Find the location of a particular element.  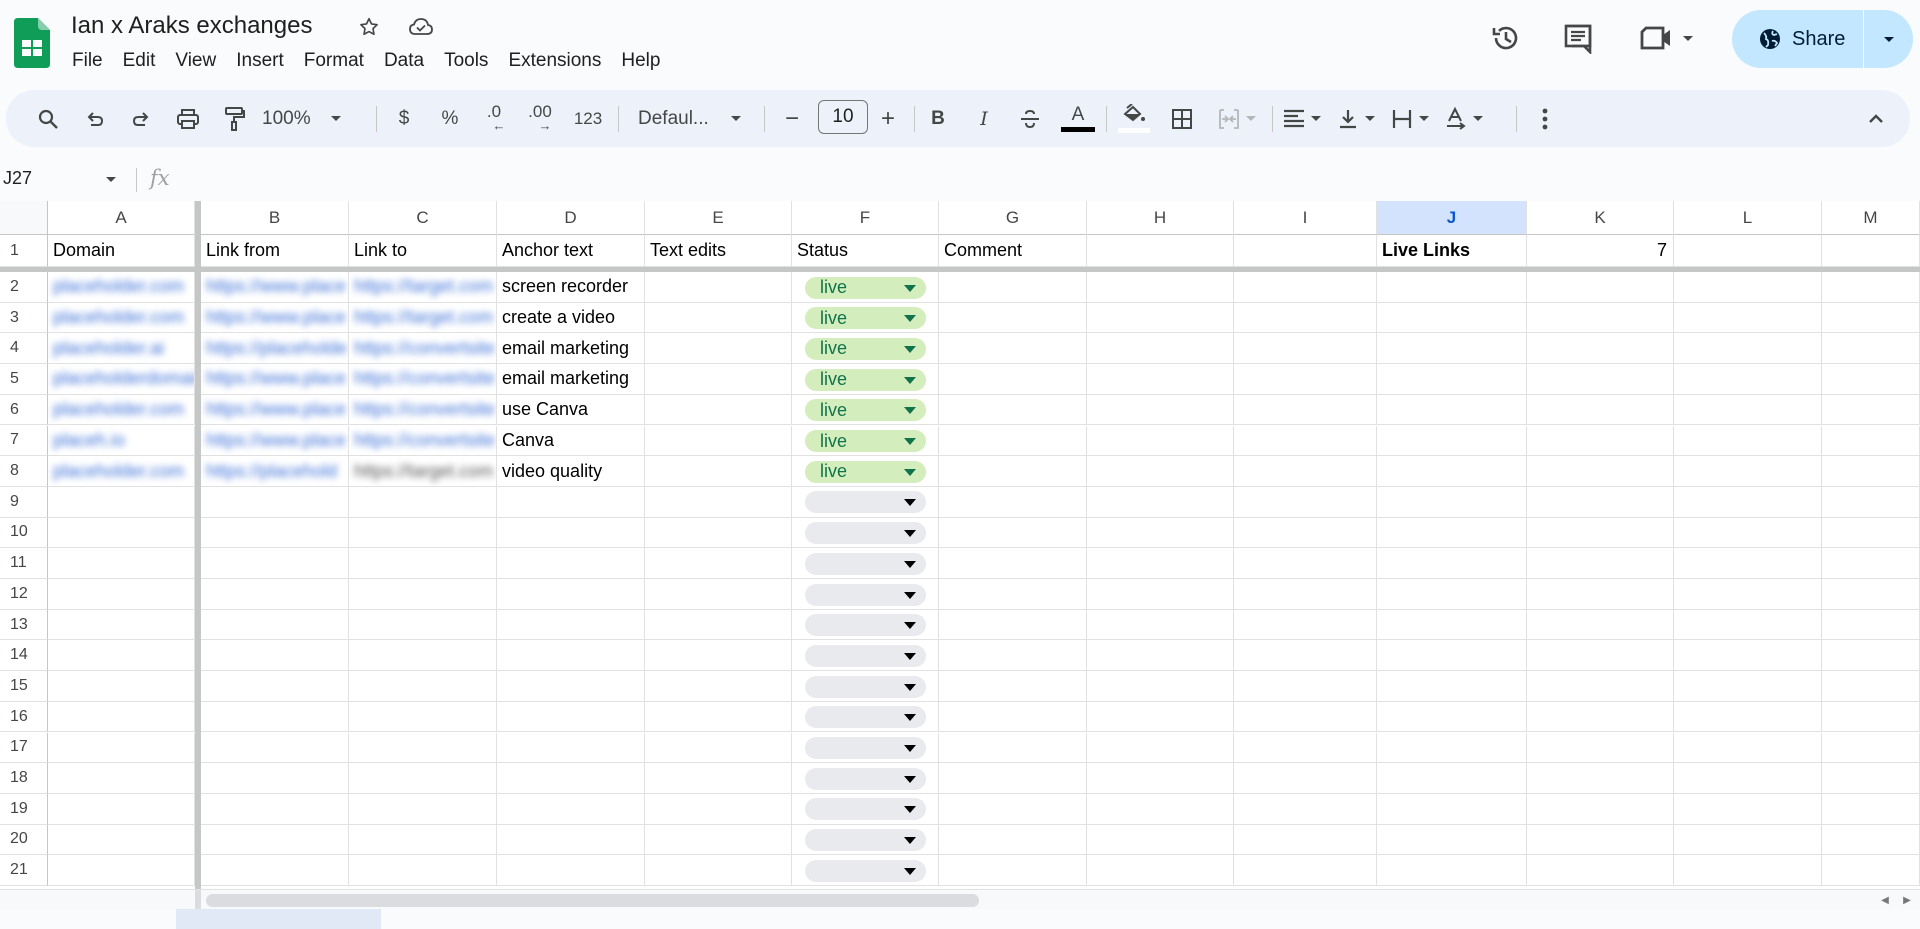

header-cell-a: Domain is located at coordinates (121, 251).